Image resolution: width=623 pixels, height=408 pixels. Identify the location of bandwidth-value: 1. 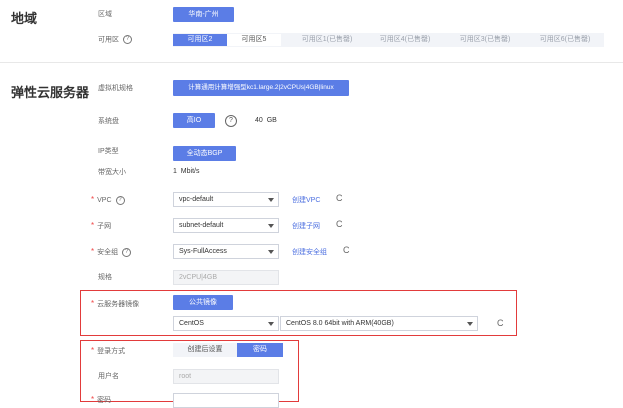
(175, 171).